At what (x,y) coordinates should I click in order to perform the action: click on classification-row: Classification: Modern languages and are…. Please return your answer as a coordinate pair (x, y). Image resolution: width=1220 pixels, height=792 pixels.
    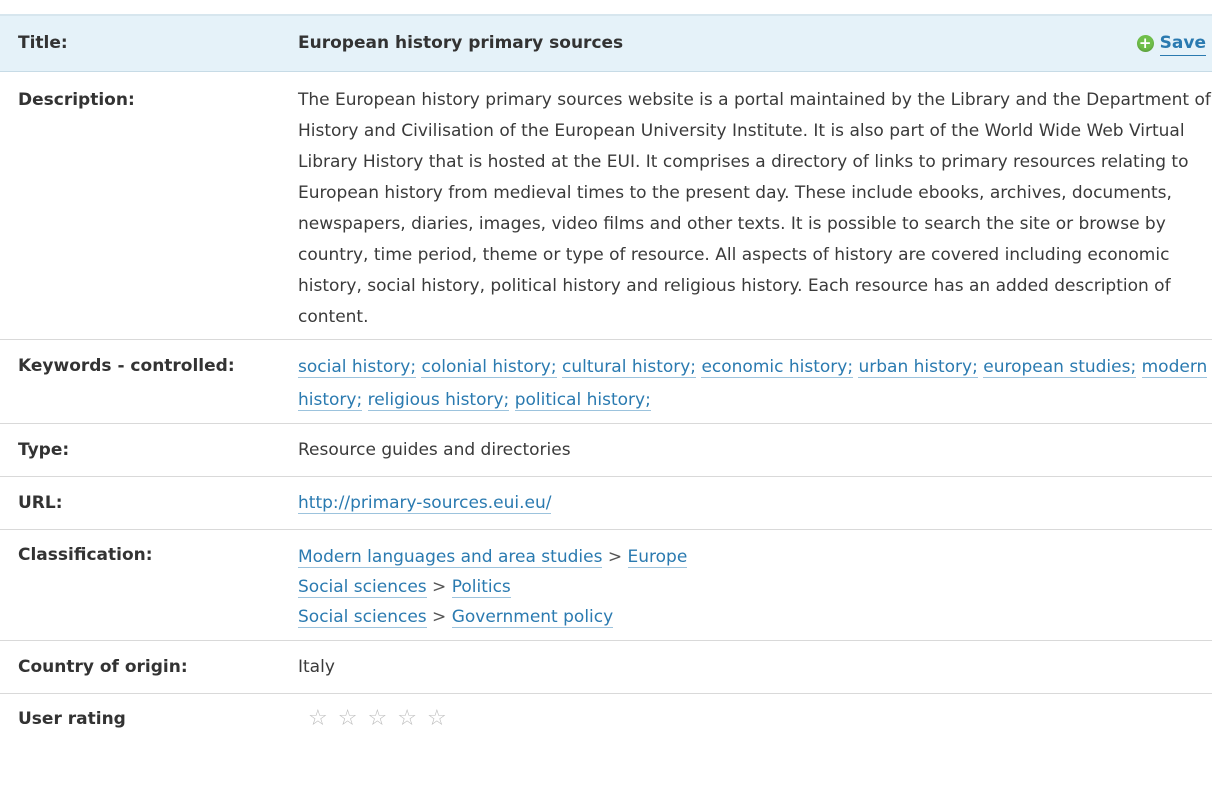
    Looking at the image, I should click on (606, 585).